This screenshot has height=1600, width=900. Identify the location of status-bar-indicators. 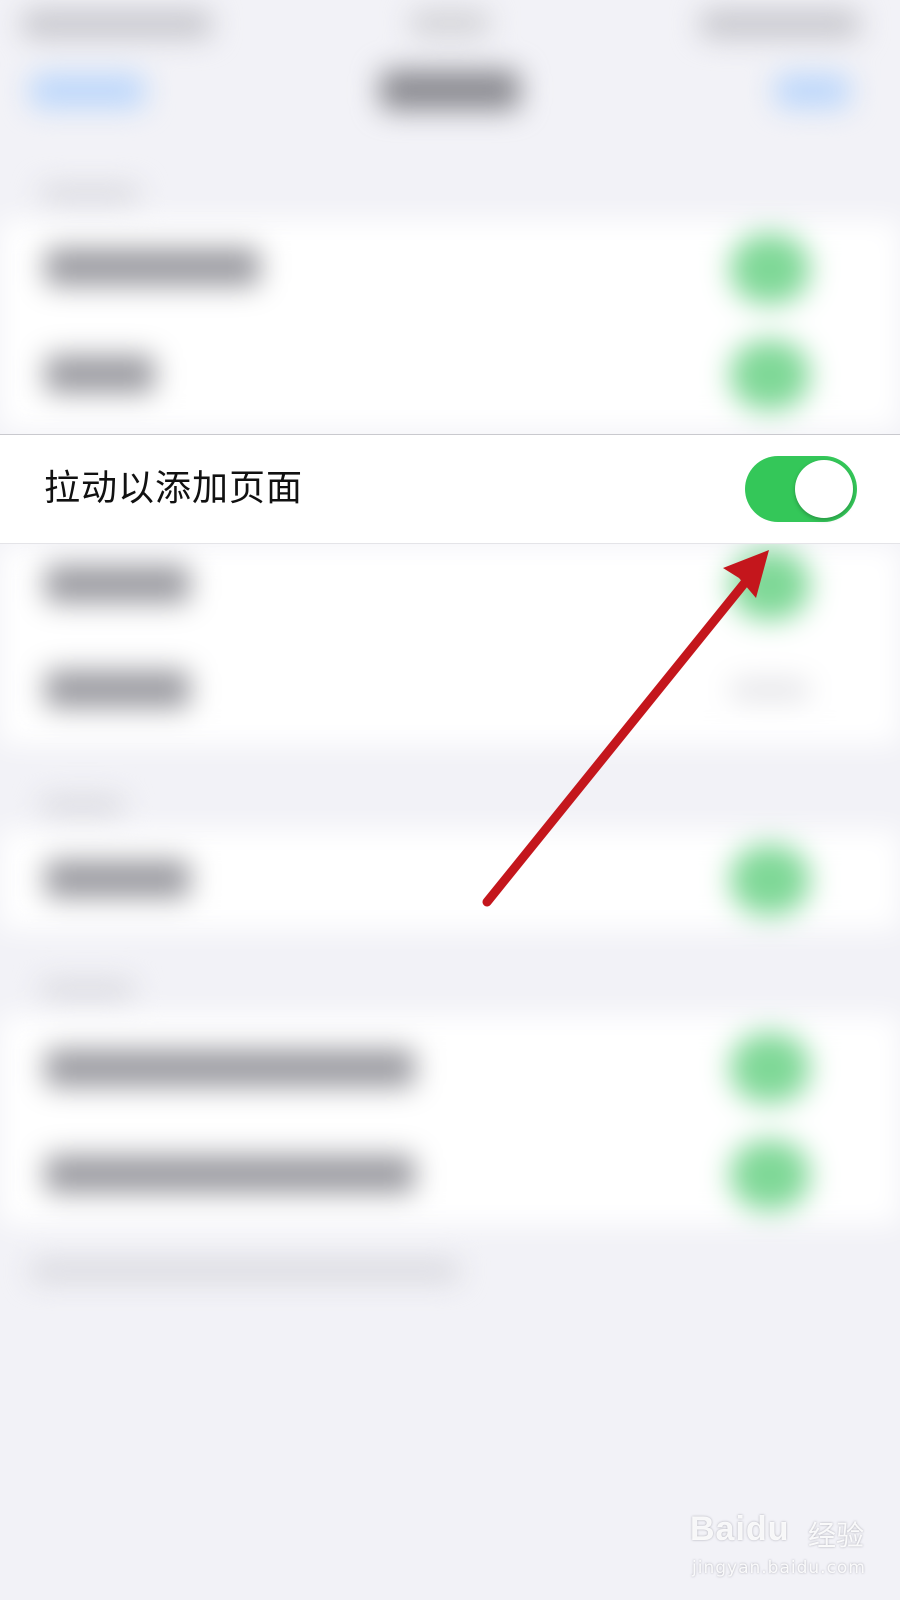
(780, 24).